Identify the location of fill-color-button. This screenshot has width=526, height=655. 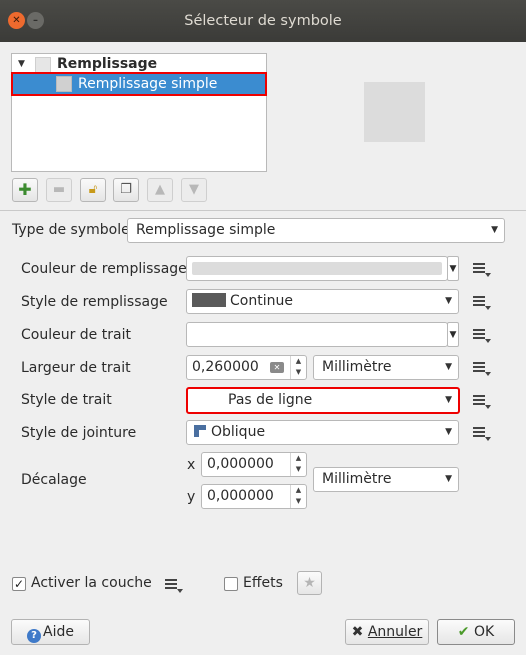
(317, 268).